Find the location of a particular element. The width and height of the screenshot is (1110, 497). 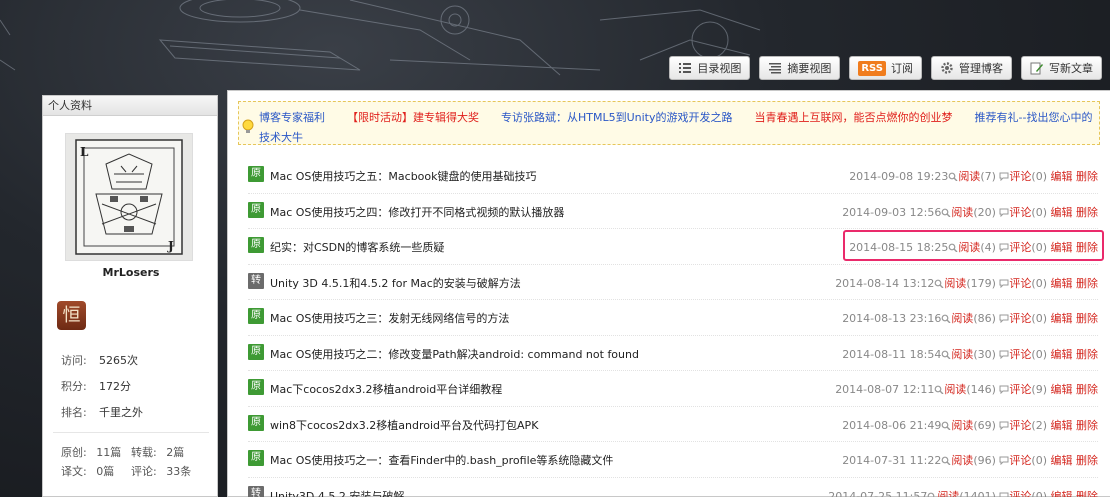

article-date: 2014-09-08 19:23 is located at coordinates (899, 176).